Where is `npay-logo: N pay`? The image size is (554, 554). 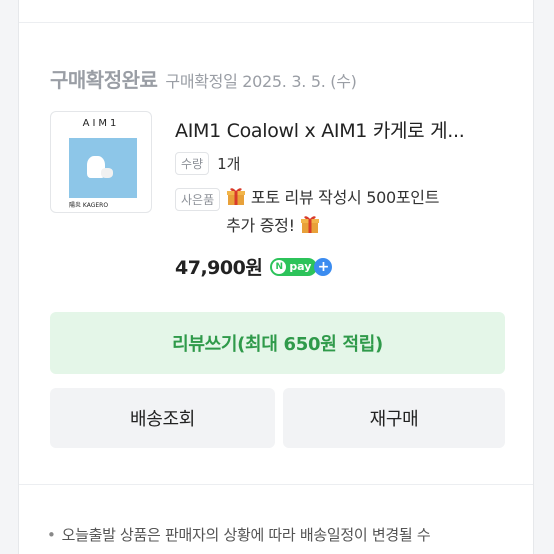 npay-logo: N pay is located at coordinates (294, 266).